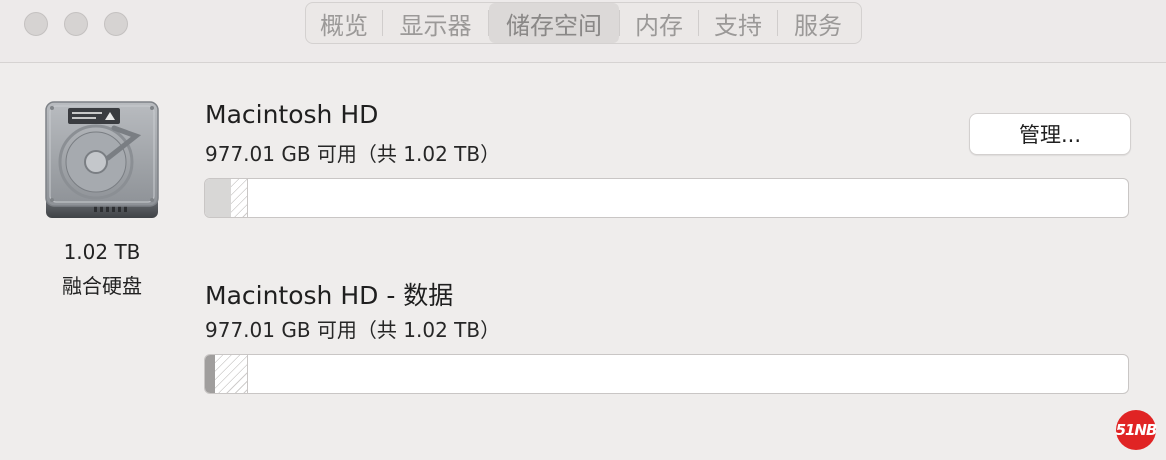 The image size is (1166, 460). Describe the element at coordinates (1136, 430) in the screenshot. I see `watermark-logo: 51NB` at that location.